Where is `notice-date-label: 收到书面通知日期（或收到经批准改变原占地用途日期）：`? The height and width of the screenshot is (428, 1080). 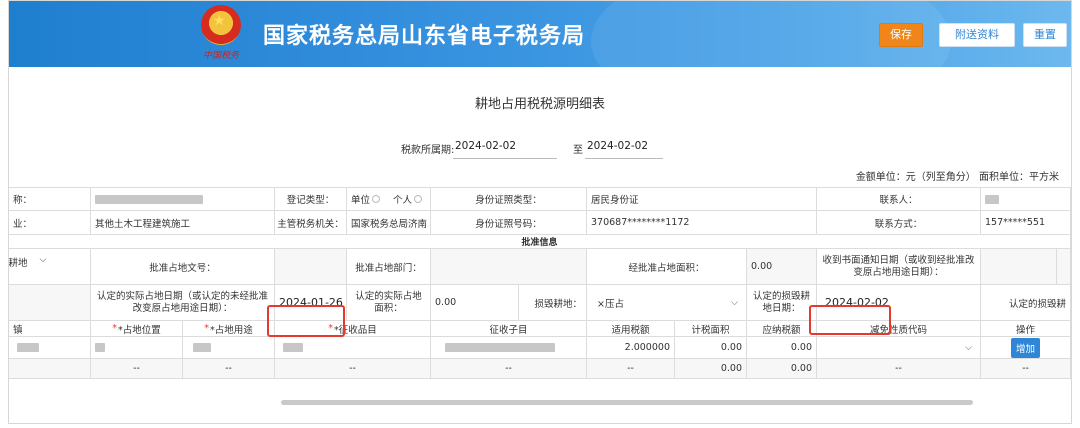 notice-date-label: 收到书面通知日期（或收到经批准改变原占地用途日期）： is located at coordinates (899, 267).